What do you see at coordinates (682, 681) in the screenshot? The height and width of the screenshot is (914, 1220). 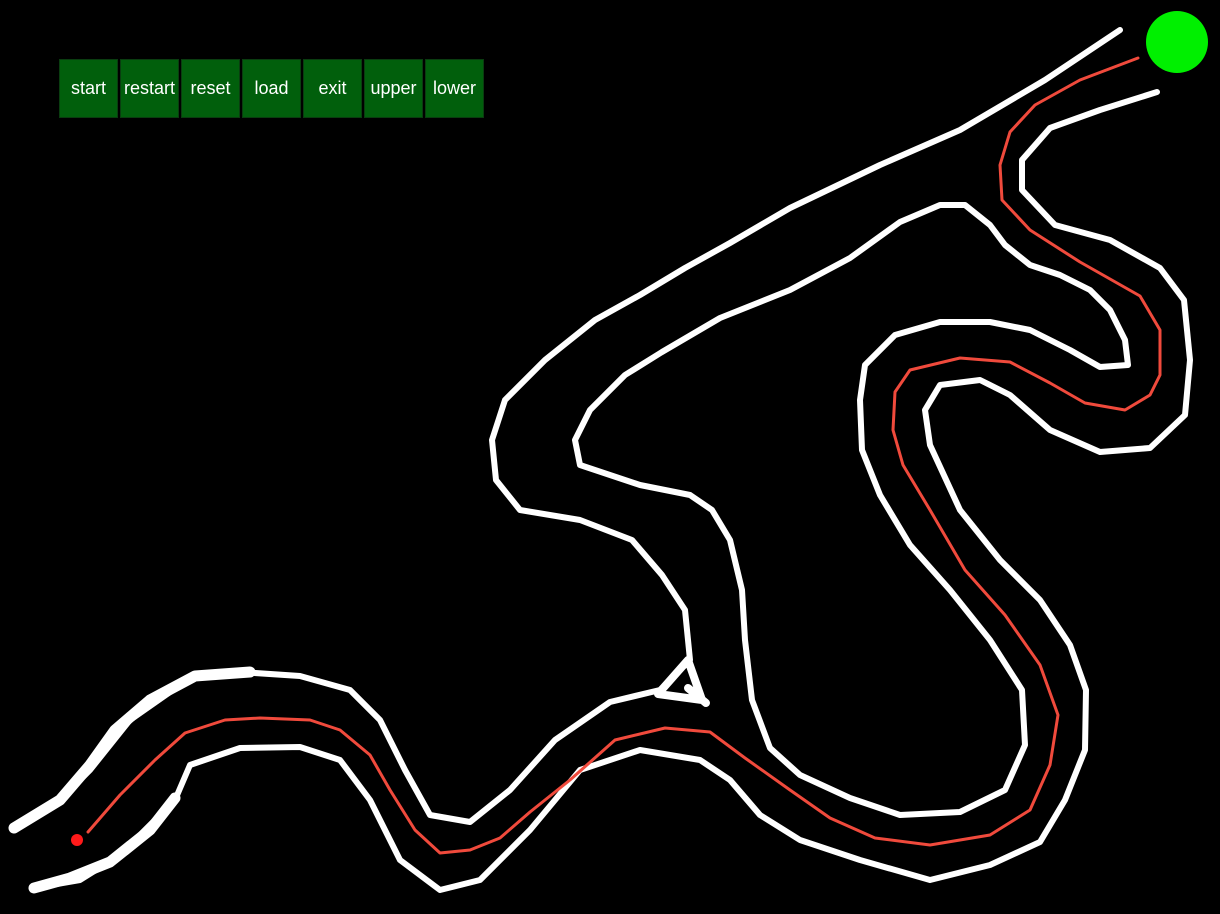 I see `junction-knot` at bounding box center [682, 681].